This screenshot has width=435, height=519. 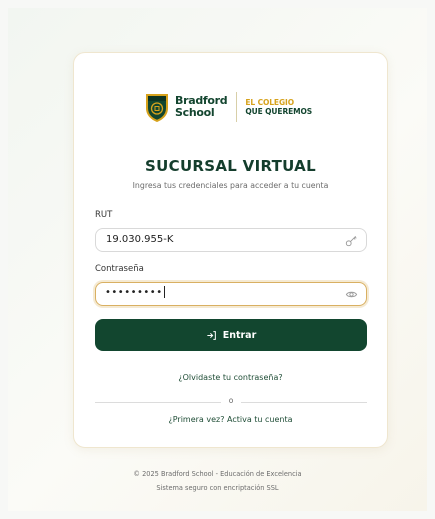 I want to click on brand-name: Bradford School, so click(x=201, y=106).